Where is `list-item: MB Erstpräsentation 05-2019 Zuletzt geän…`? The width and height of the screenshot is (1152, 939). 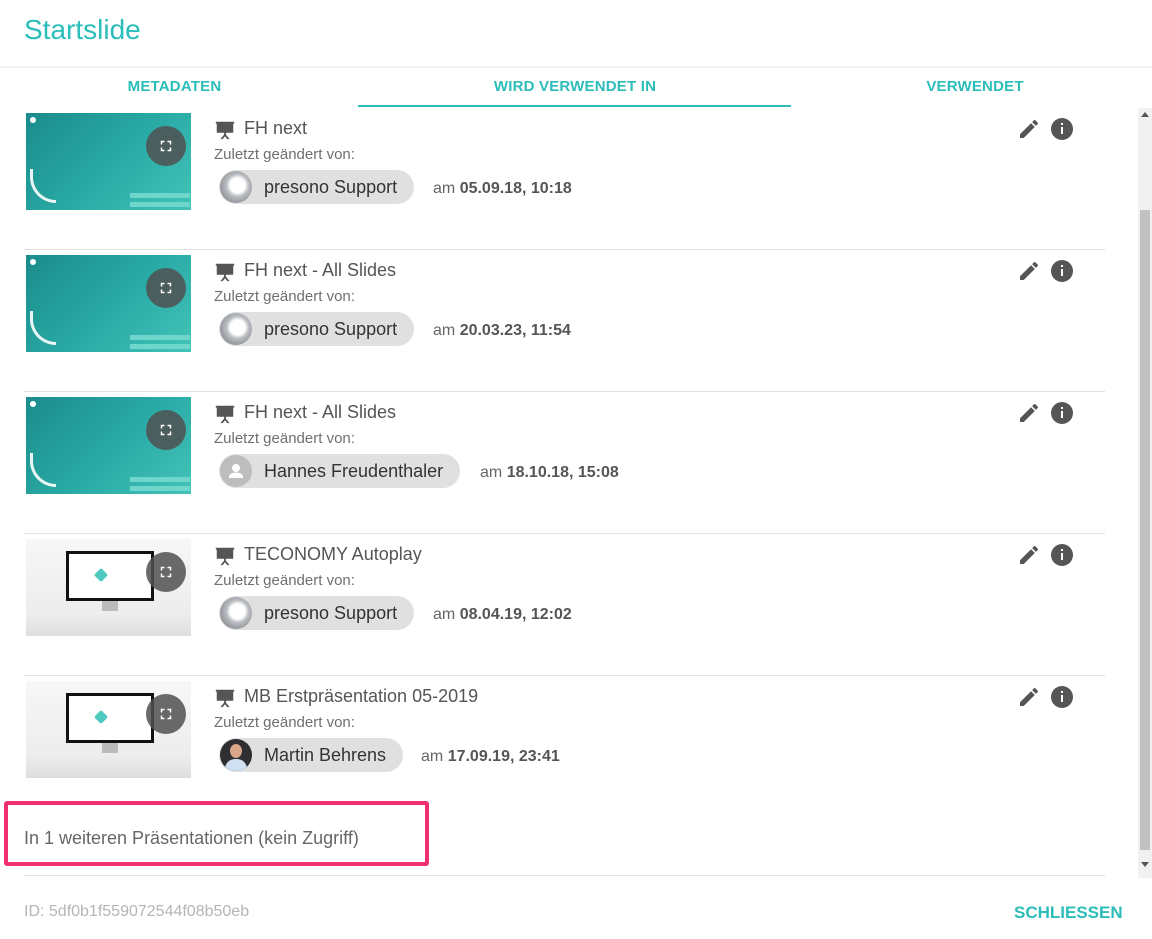 list-item: MB Erstpräsentation 05-2019 Zuletzt geän… is located at coordinates (564, 747).